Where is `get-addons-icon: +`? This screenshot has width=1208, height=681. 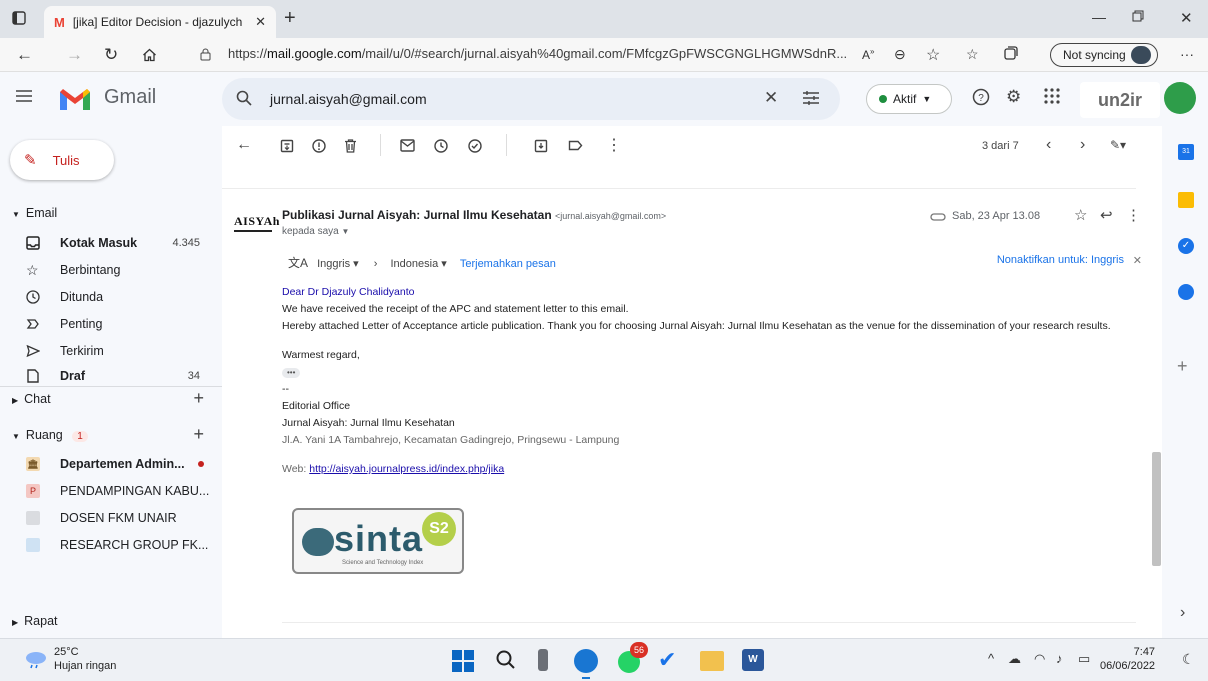
get-addons-icon: + is located at coordinates (1182, 366).